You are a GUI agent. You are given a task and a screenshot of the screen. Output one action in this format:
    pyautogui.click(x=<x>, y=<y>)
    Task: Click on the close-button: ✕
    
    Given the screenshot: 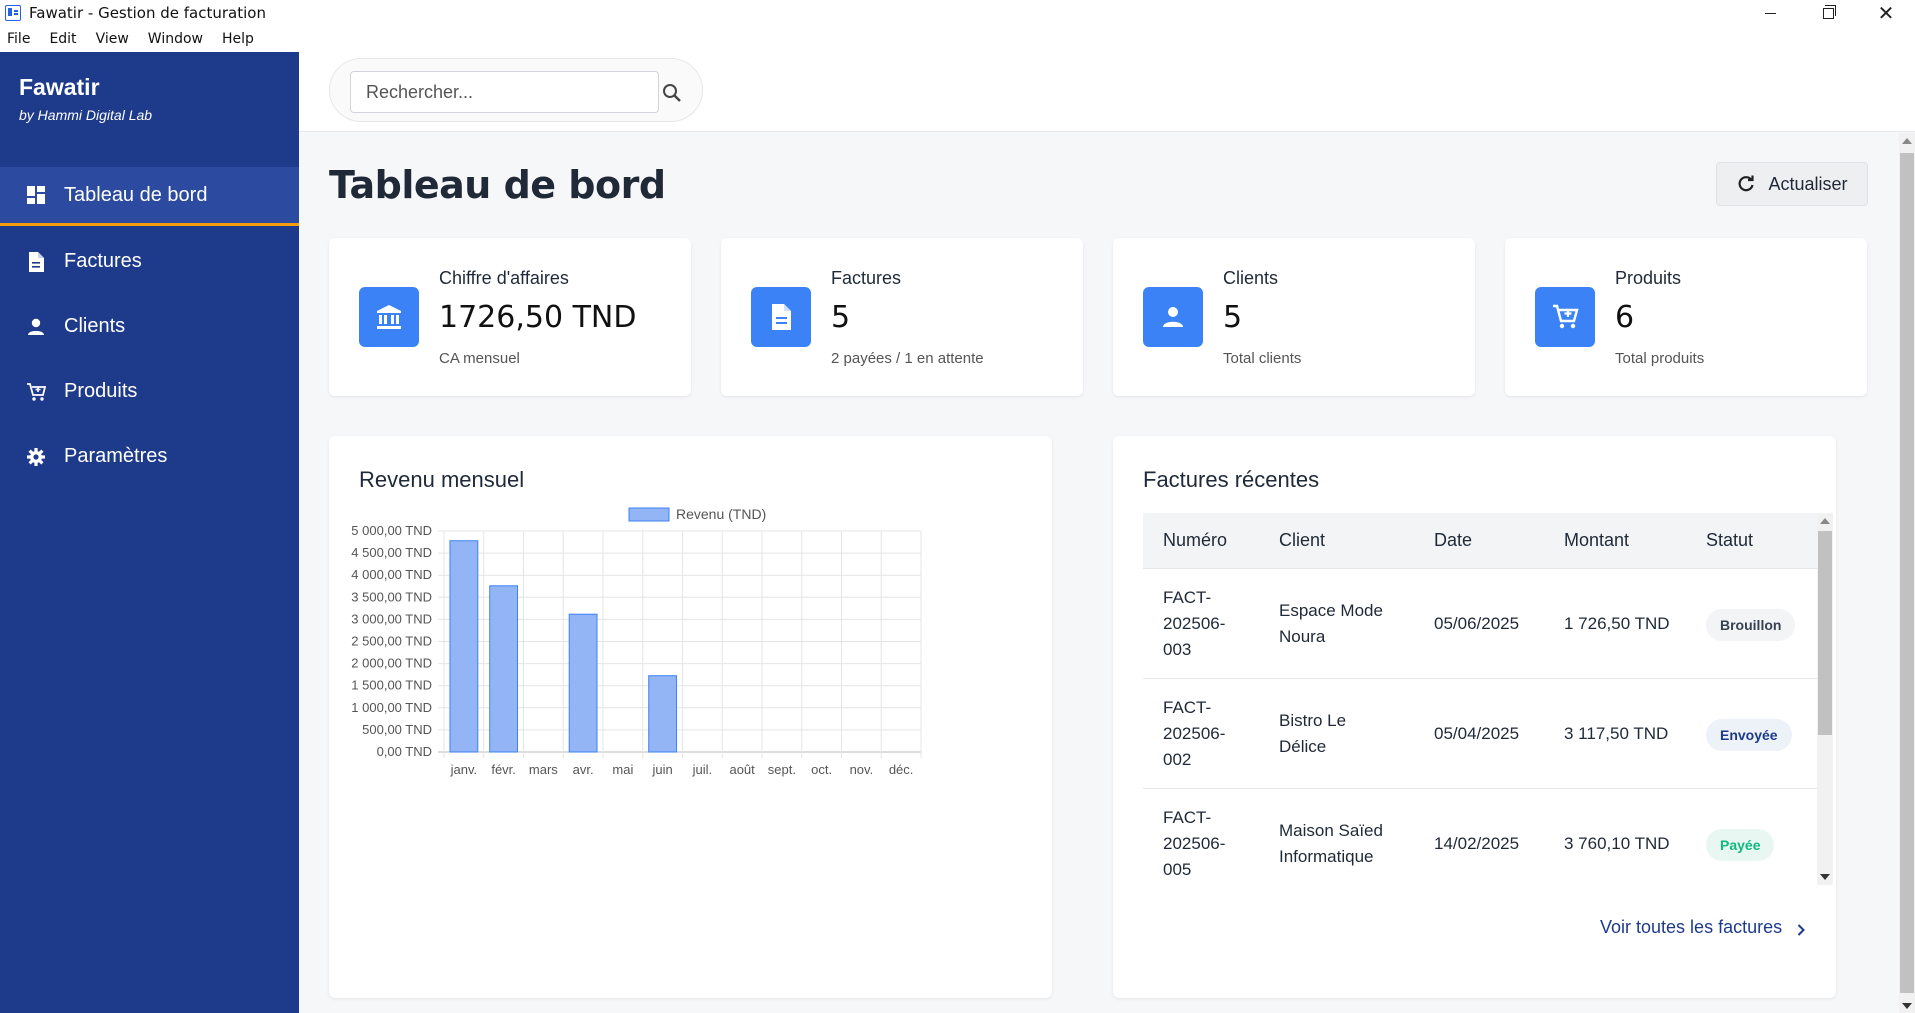 What is the action you would take?
    pyautogui.click(x=1886, y=13)
    